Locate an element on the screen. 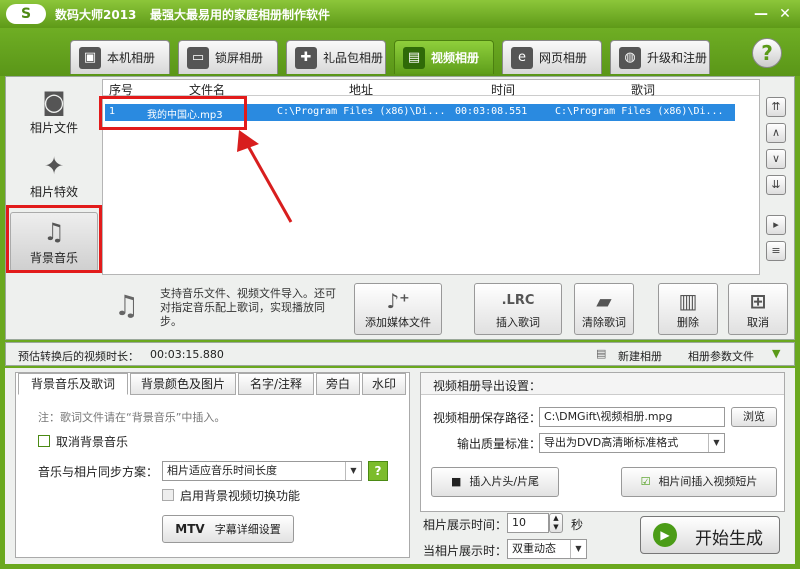 This screenshot has height=569, width=800. insert-lyric-button: .LRC 插入歌词 is located at coordinates (518, 309).